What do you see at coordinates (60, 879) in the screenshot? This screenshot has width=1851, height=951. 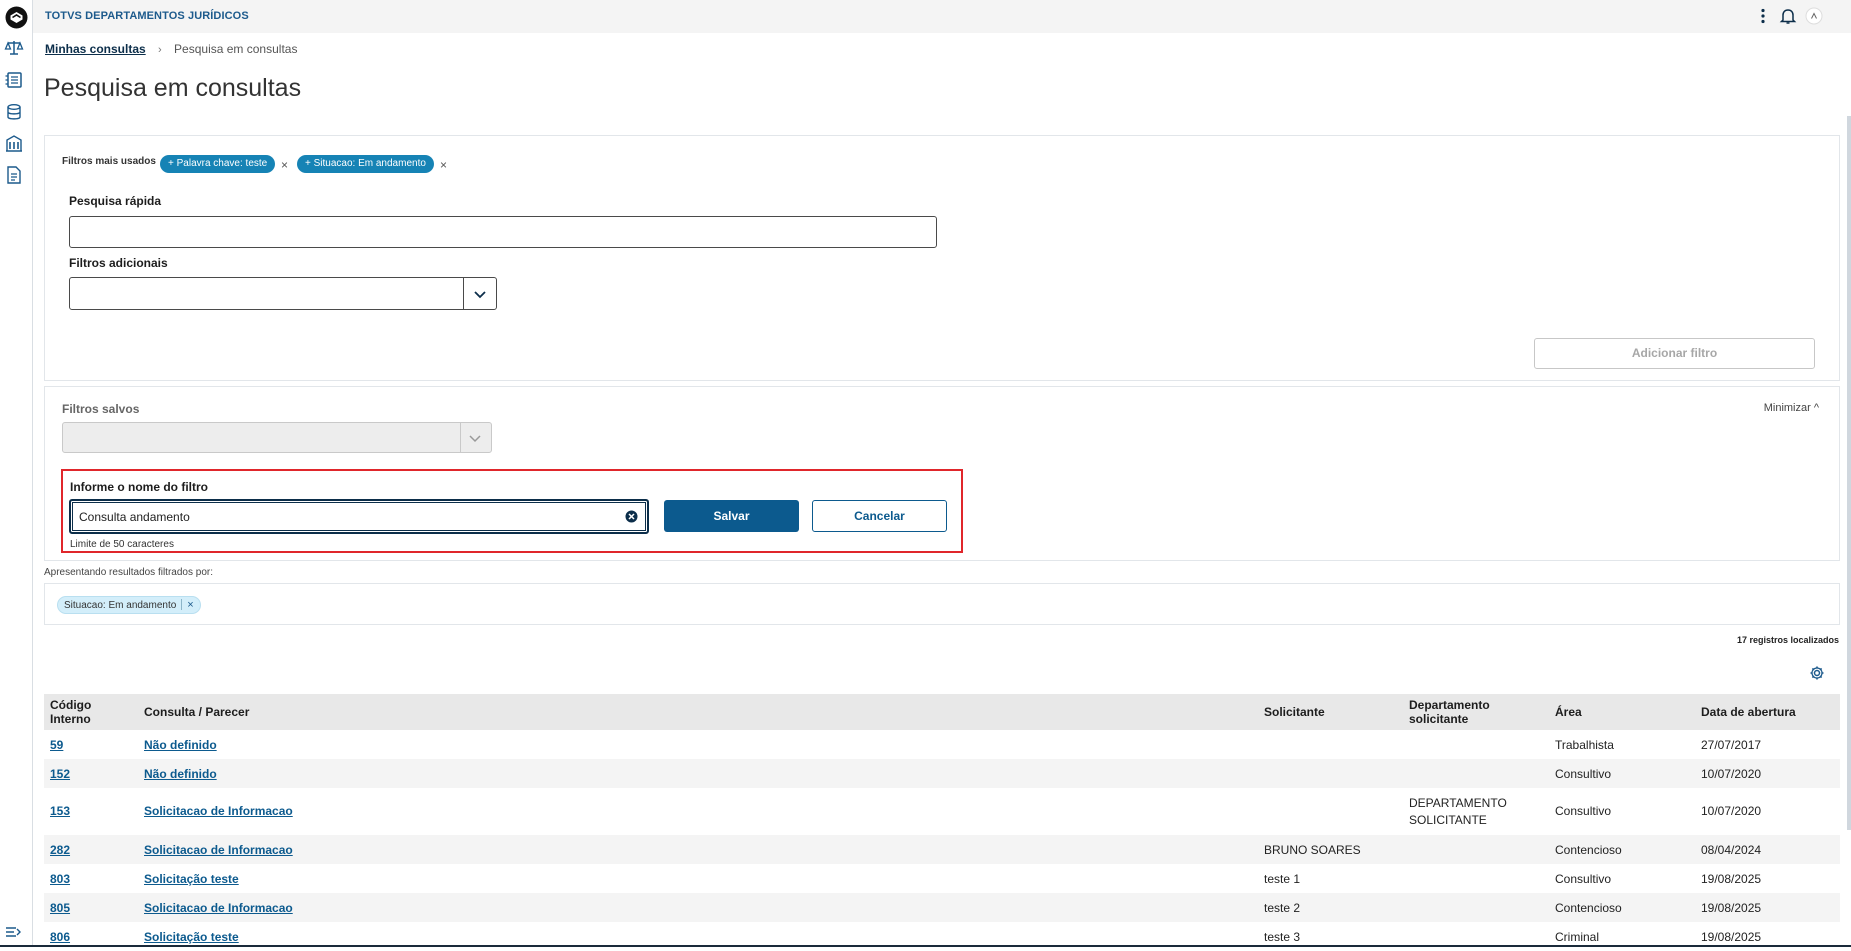 I see `row-code-link: 803` at bounding box center [60, 879].